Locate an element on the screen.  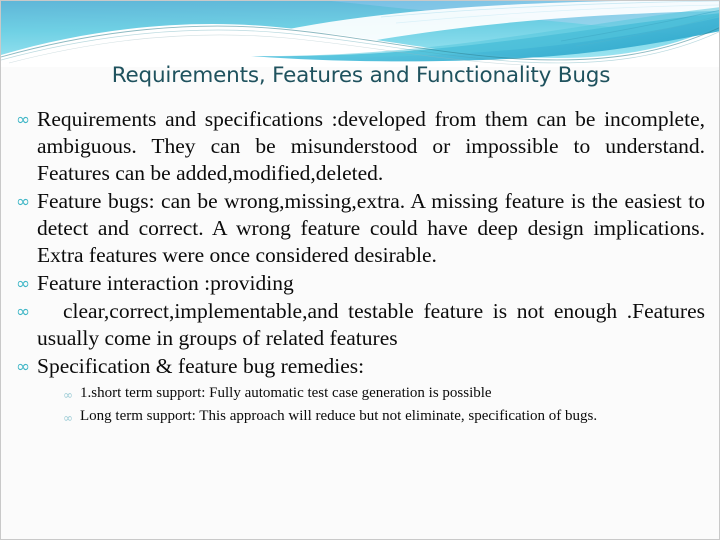
list-item: ∞ Feature interaction :providing is located at coordinates (361, 283).